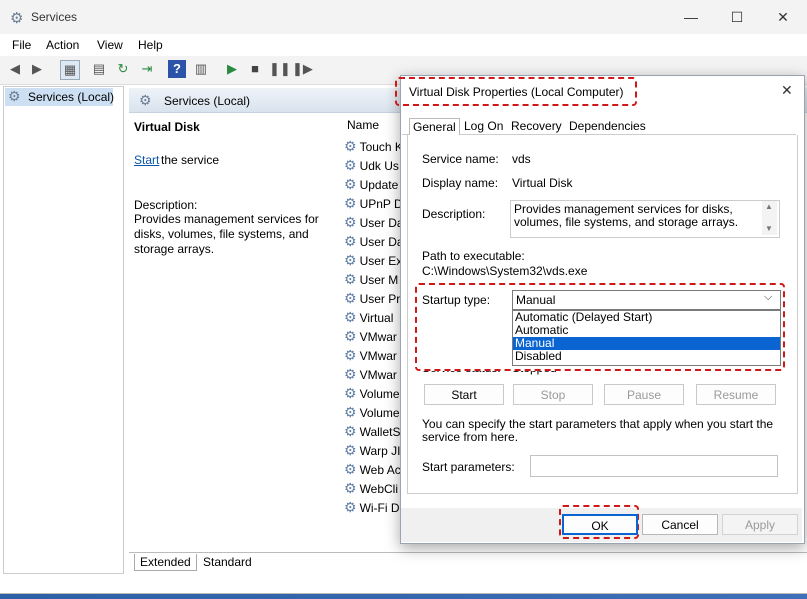 The height and width of the screenshot is (599, 807). I want to click on service-row: ⚙ Touch K, so click(374, 146).